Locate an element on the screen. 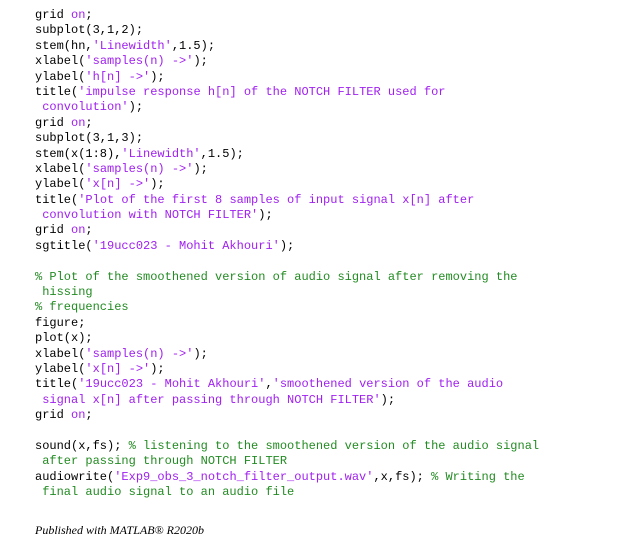  code-token: audiowrite( is located at coordinates (75, 476).